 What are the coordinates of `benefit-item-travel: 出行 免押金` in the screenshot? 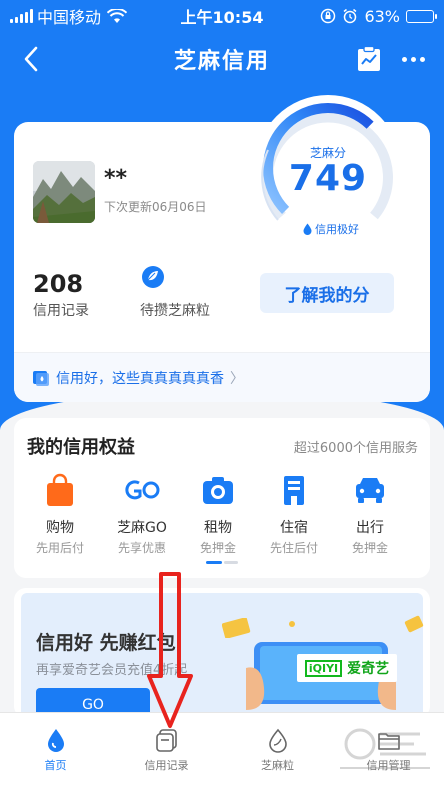 It's located at (370, 514).